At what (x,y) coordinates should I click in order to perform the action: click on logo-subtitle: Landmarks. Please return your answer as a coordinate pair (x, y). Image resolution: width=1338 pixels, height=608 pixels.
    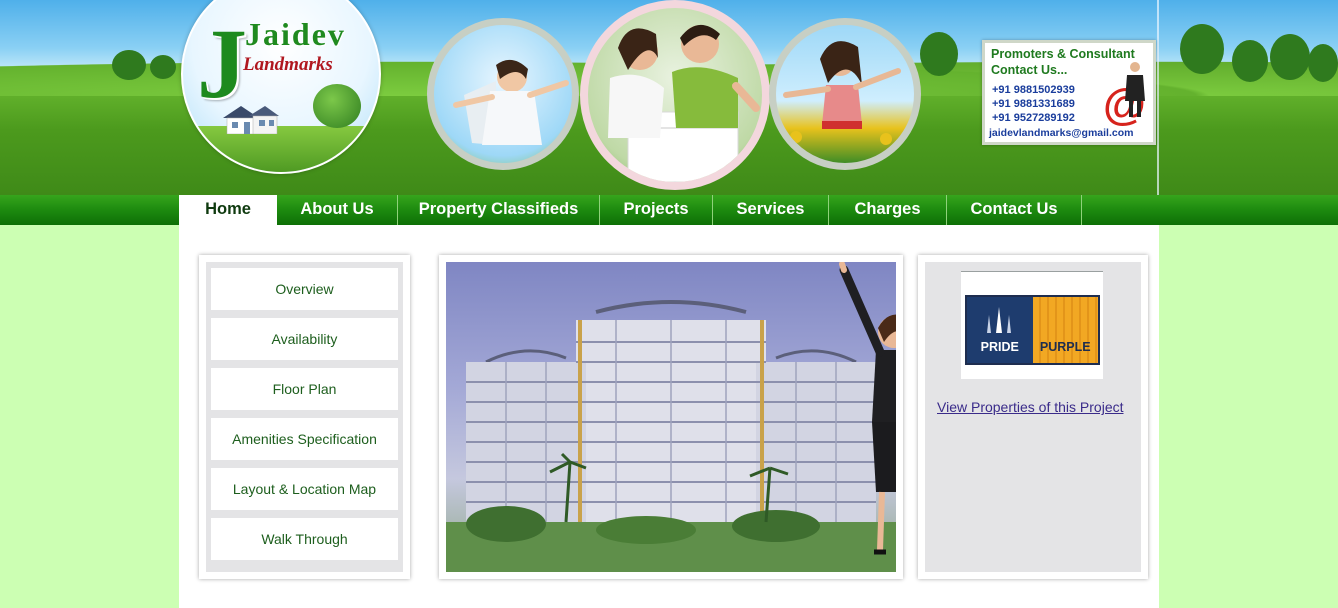
    Looking at the image, I should click on (288, 64).